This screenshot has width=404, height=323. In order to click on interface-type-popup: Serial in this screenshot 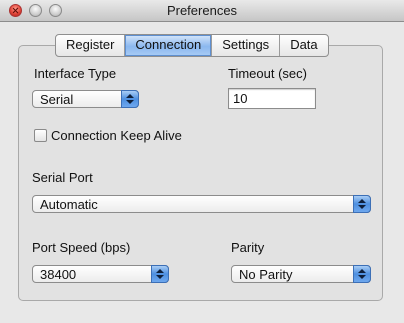, I will do `click(85, 99)`.